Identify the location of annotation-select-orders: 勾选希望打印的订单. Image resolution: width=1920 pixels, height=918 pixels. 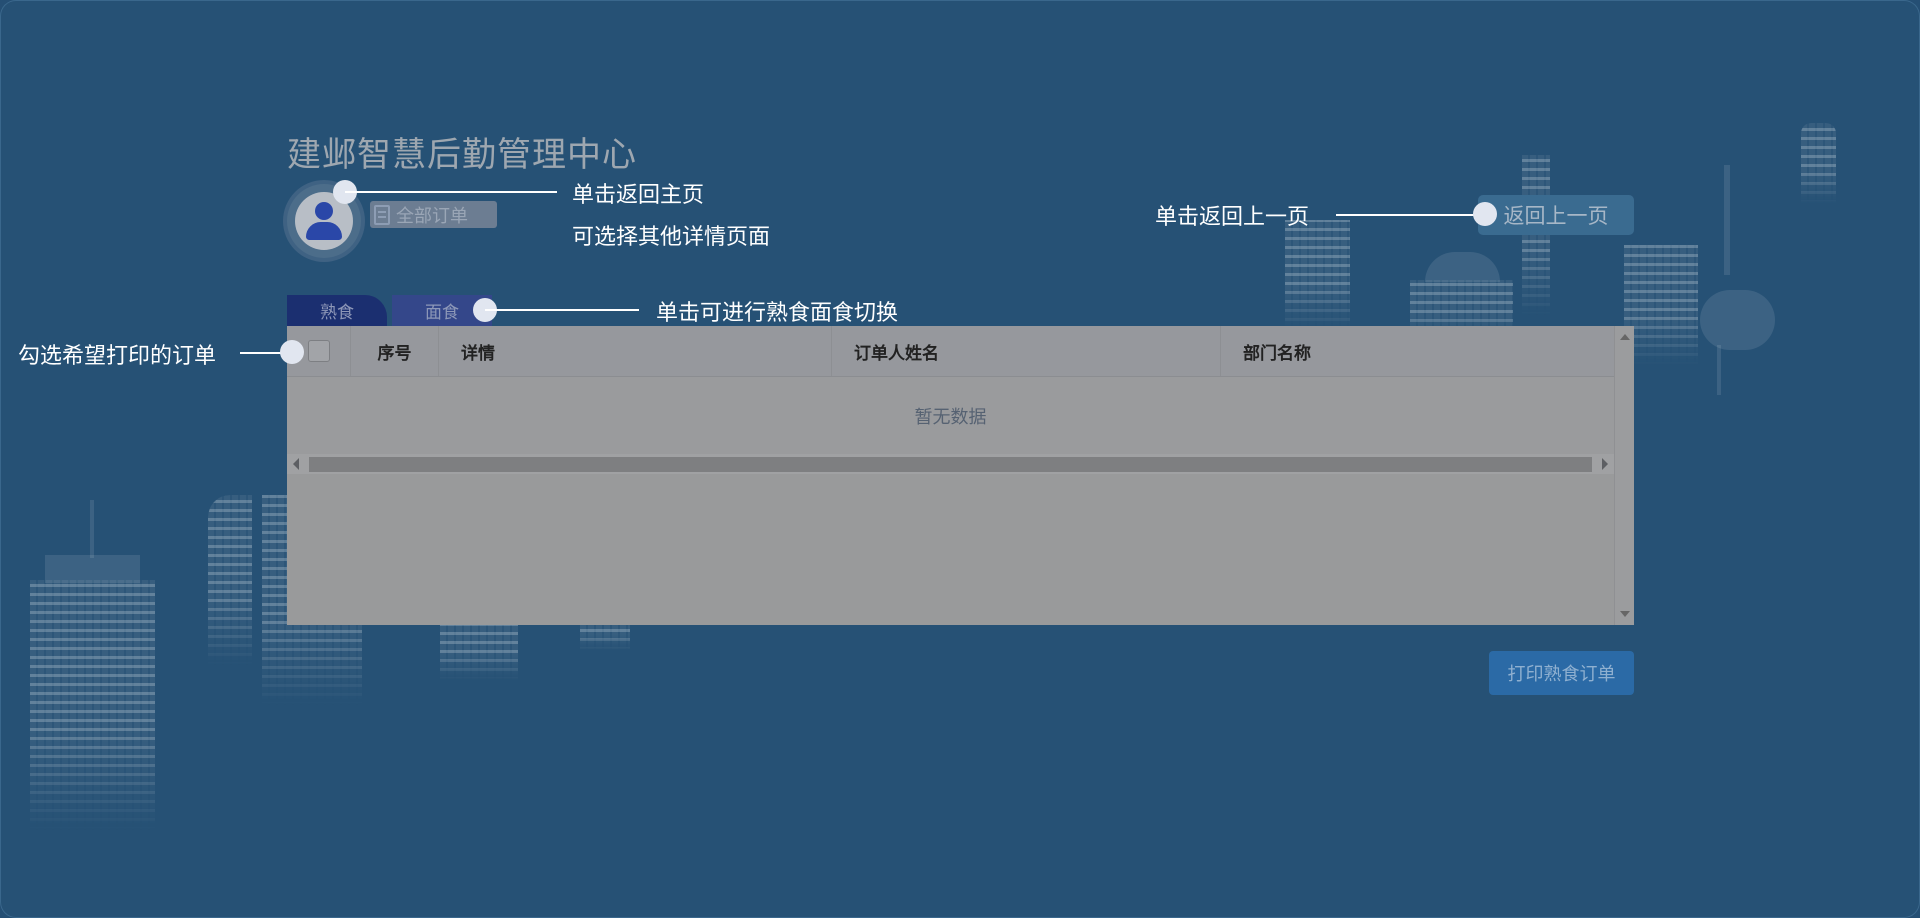
(117, 356).